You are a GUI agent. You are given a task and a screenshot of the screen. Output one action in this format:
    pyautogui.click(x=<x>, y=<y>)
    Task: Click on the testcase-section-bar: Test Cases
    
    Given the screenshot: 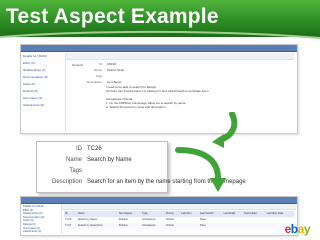 What is the action you would take?
    pyautogui.click(x=179, y=211)
    